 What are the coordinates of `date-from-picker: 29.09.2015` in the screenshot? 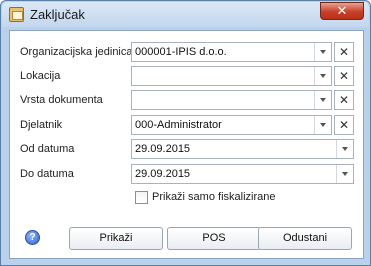 It's located at (242, 149).